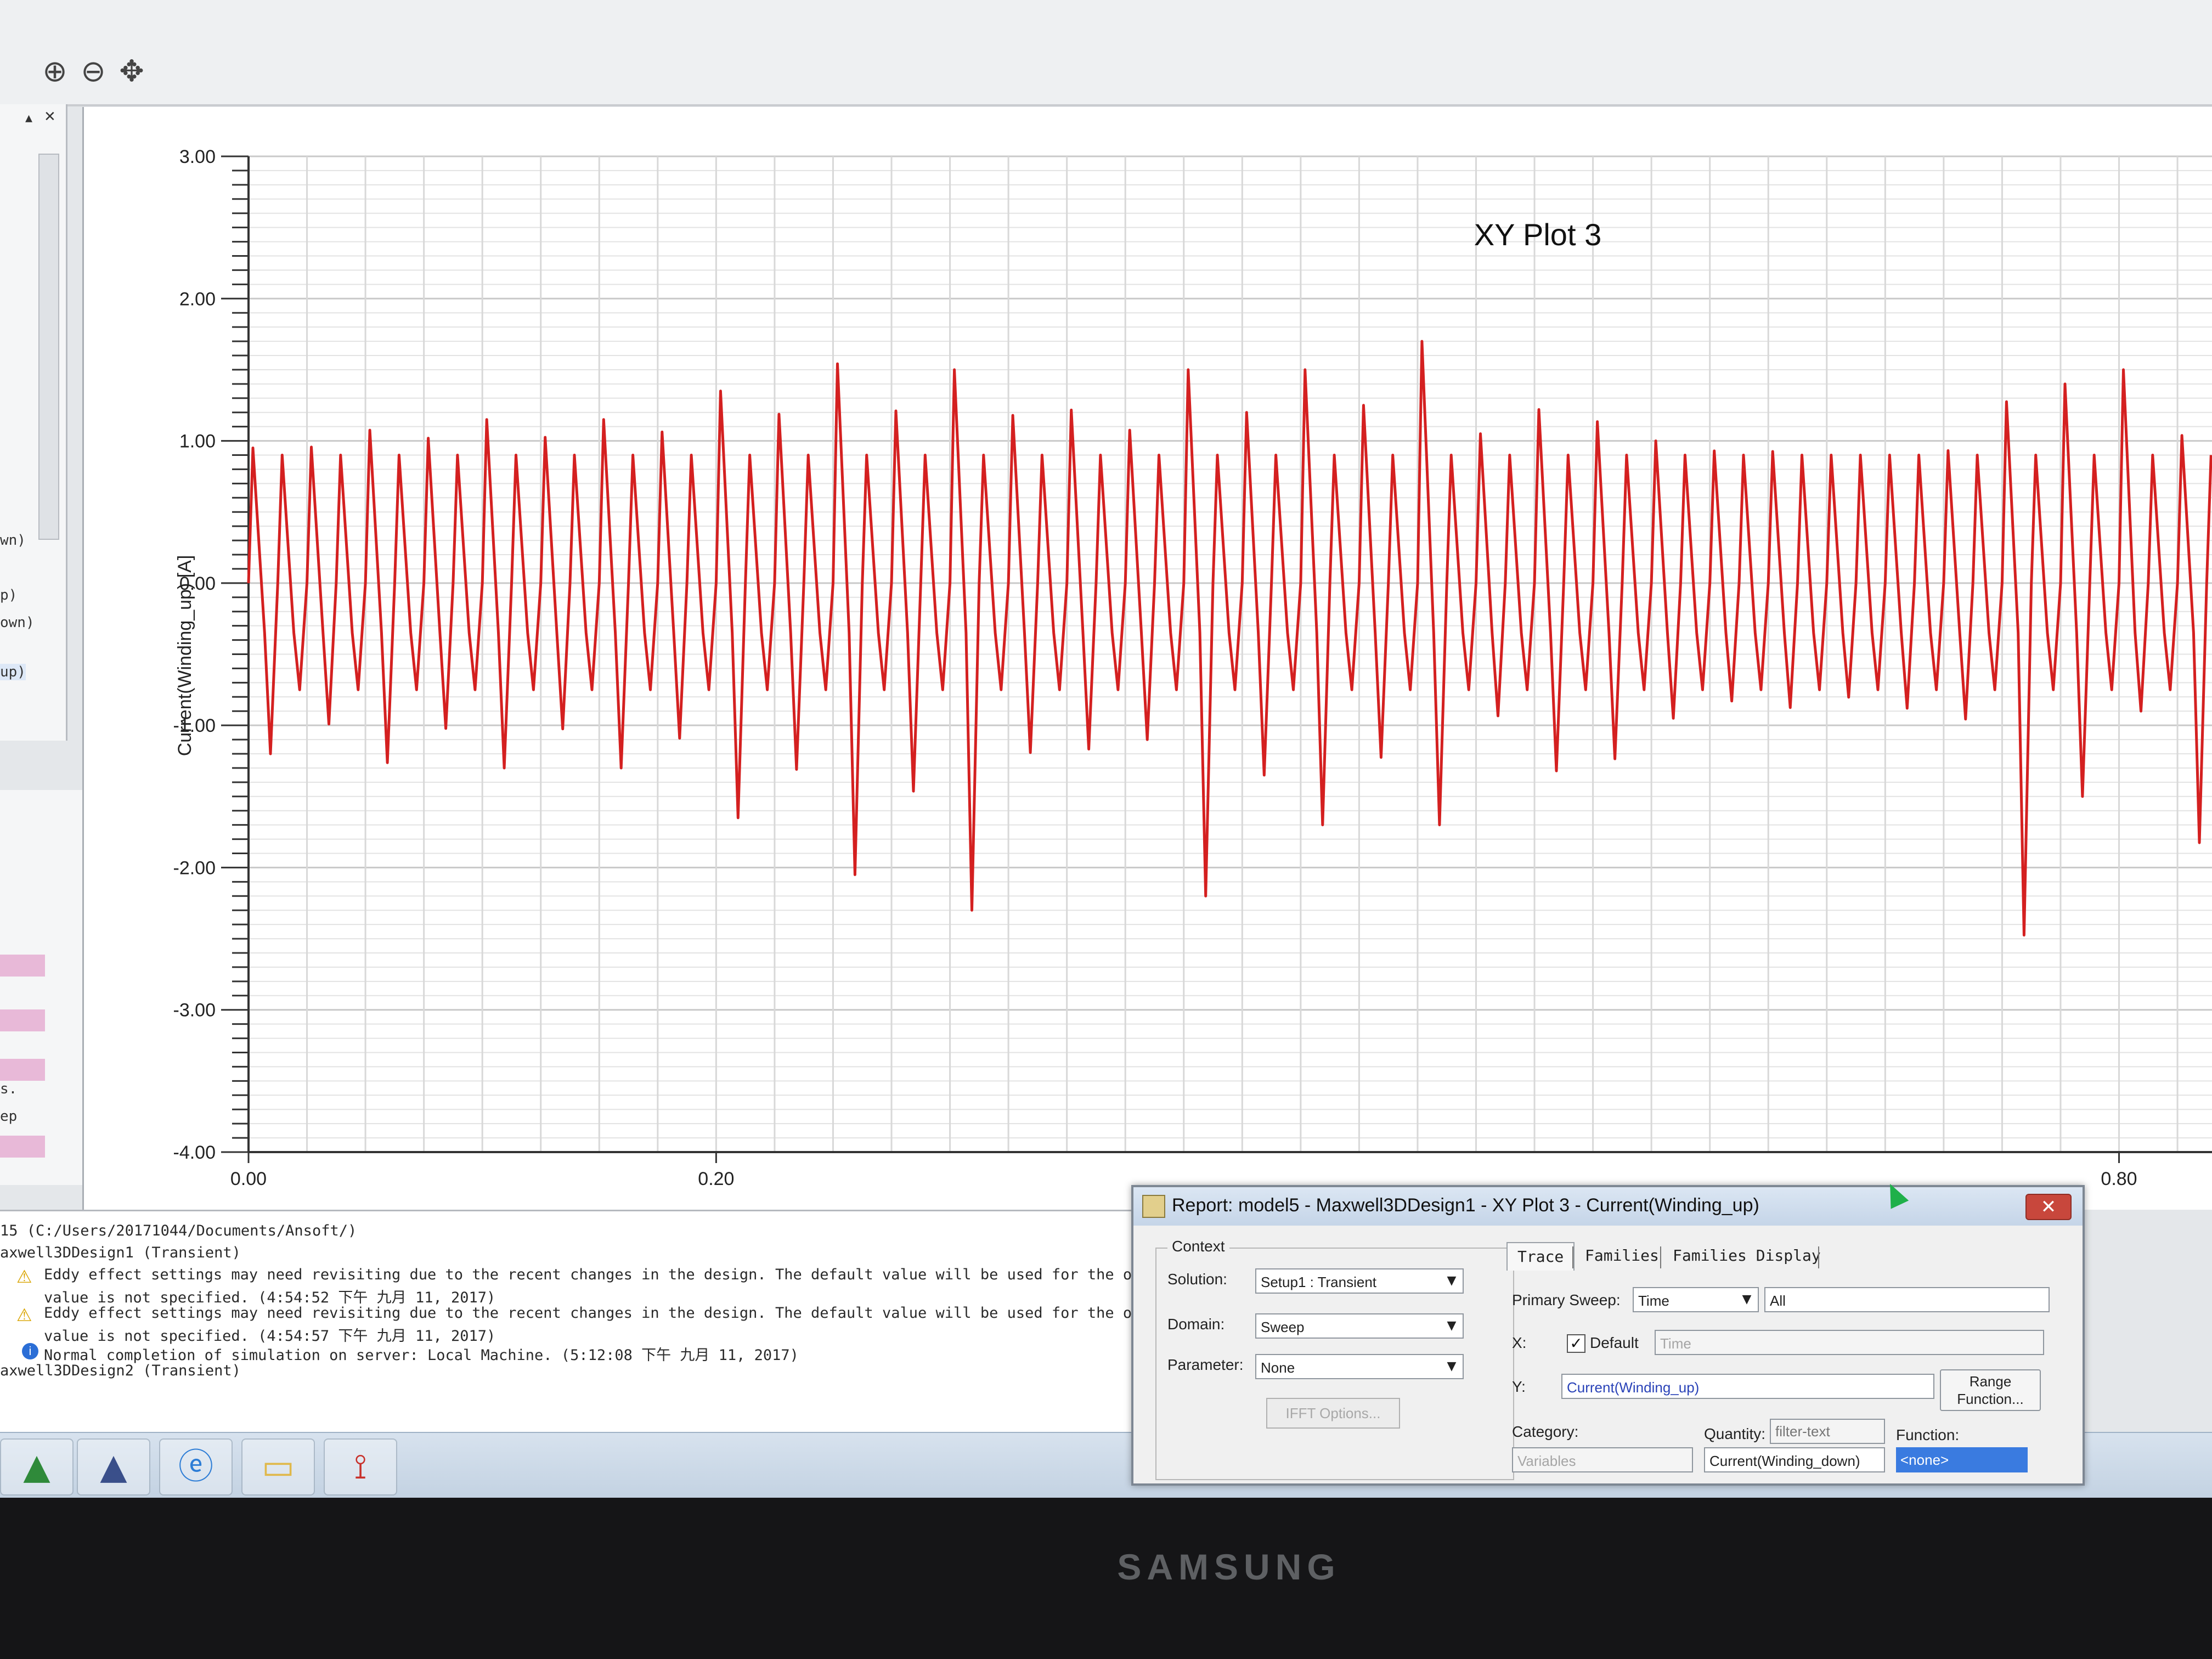 The height and width of the screenshot is (1659, 2212). Describe the element at coordinates (9, 1116) in the screenshot. I see `property-fragment: ep` at that location.